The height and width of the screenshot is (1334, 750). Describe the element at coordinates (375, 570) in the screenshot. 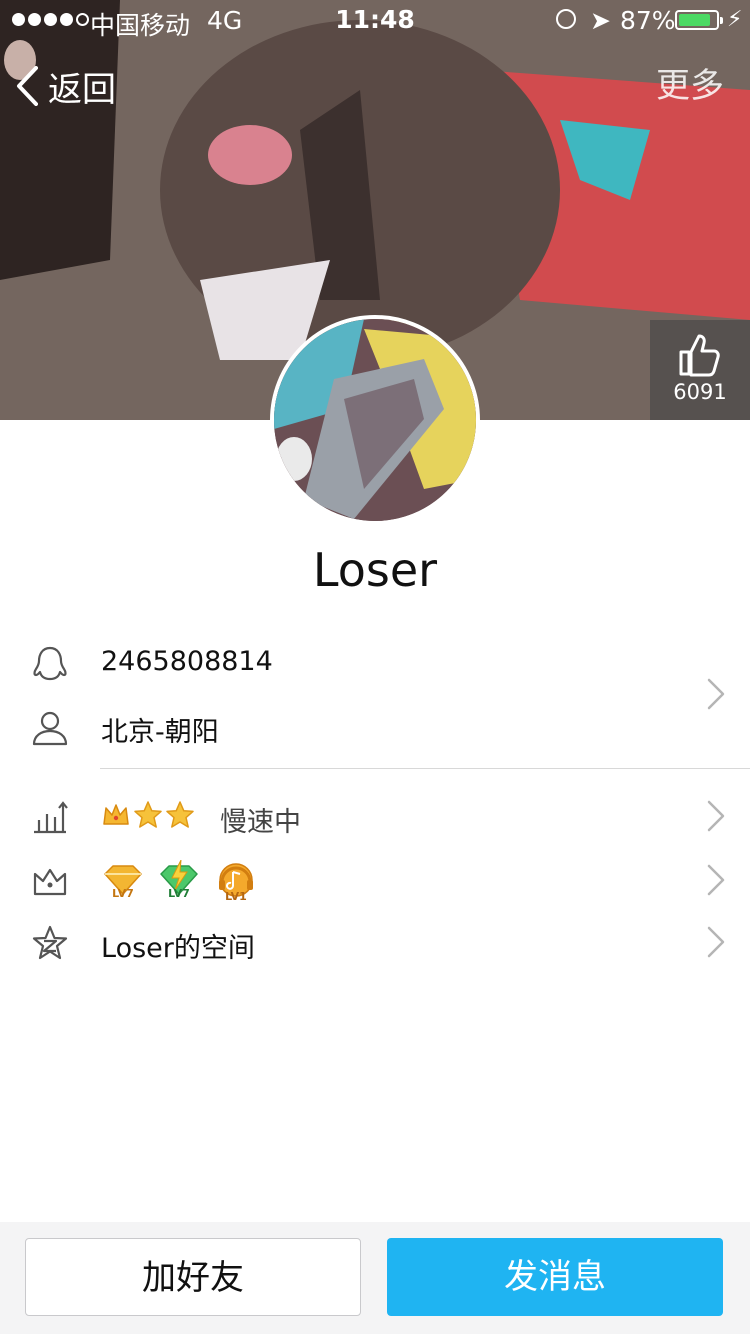

I see `profile-name: Loser` at that location.